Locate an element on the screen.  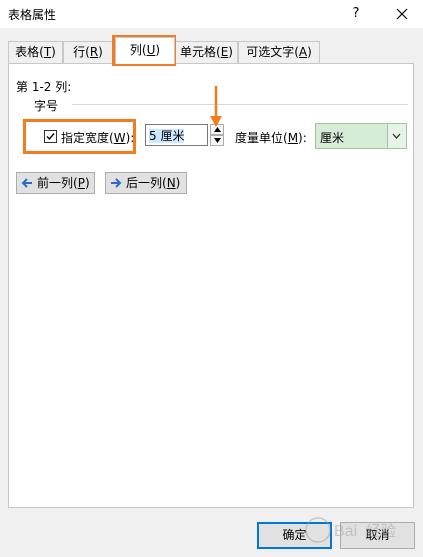
column-width-input: 5 厘米 is located at coordinates (176, 135).